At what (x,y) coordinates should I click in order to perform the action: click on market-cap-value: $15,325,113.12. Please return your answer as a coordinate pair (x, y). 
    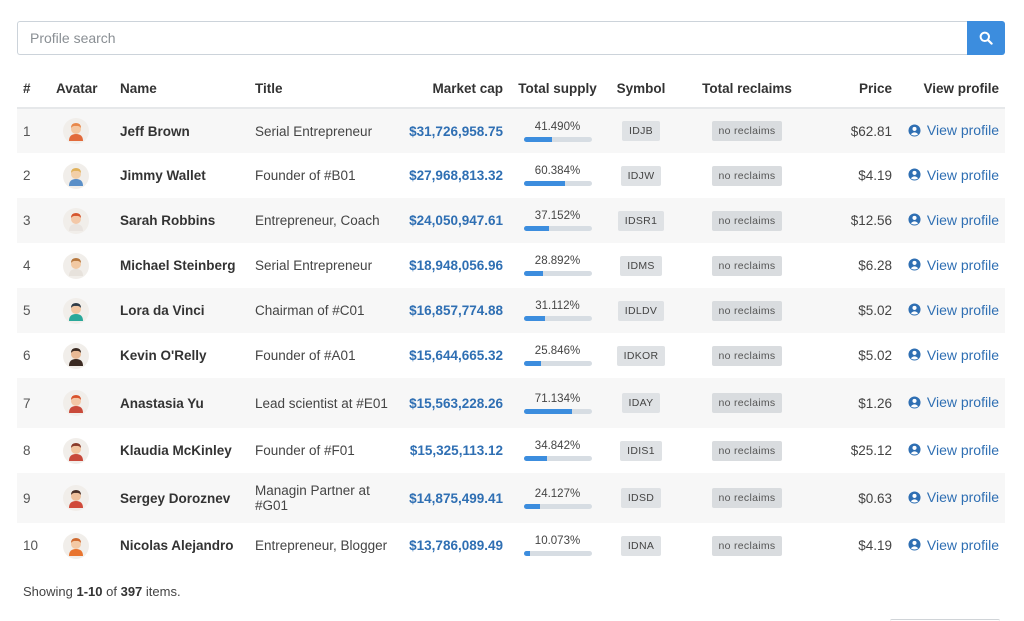
    Looking at the image, I should click on (456, 450).